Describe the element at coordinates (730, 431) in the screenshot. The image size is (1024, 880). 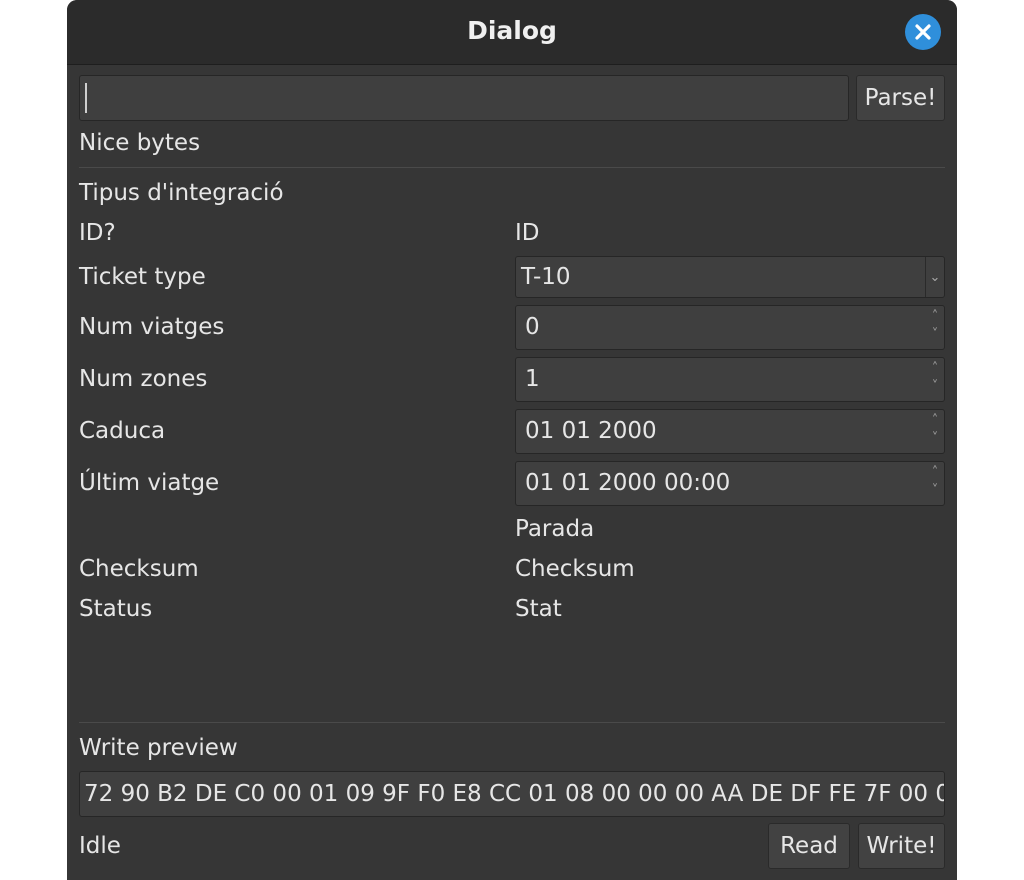
I see `caduca-date-edit: 01 01 2000 ˄ ˅` at that location.